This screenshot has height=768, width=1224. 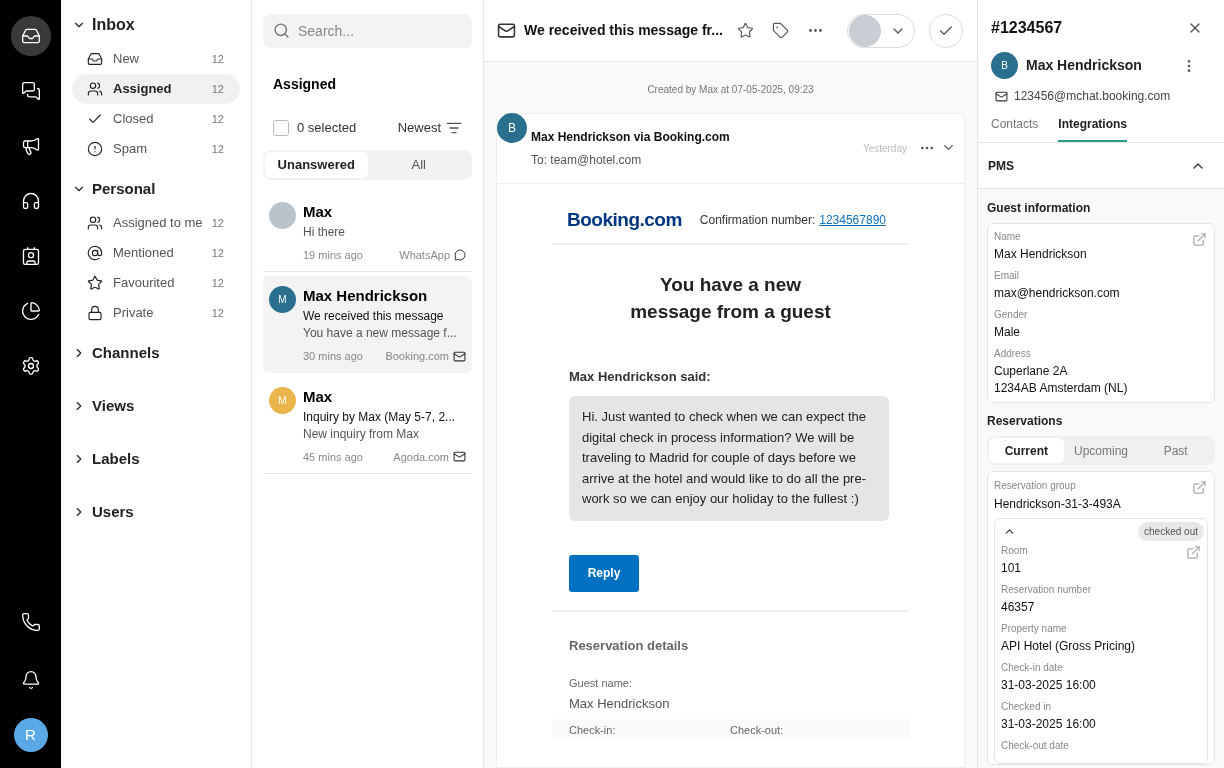 I want to click on nav-item: Favourited 12, so click(x=156, y=283).